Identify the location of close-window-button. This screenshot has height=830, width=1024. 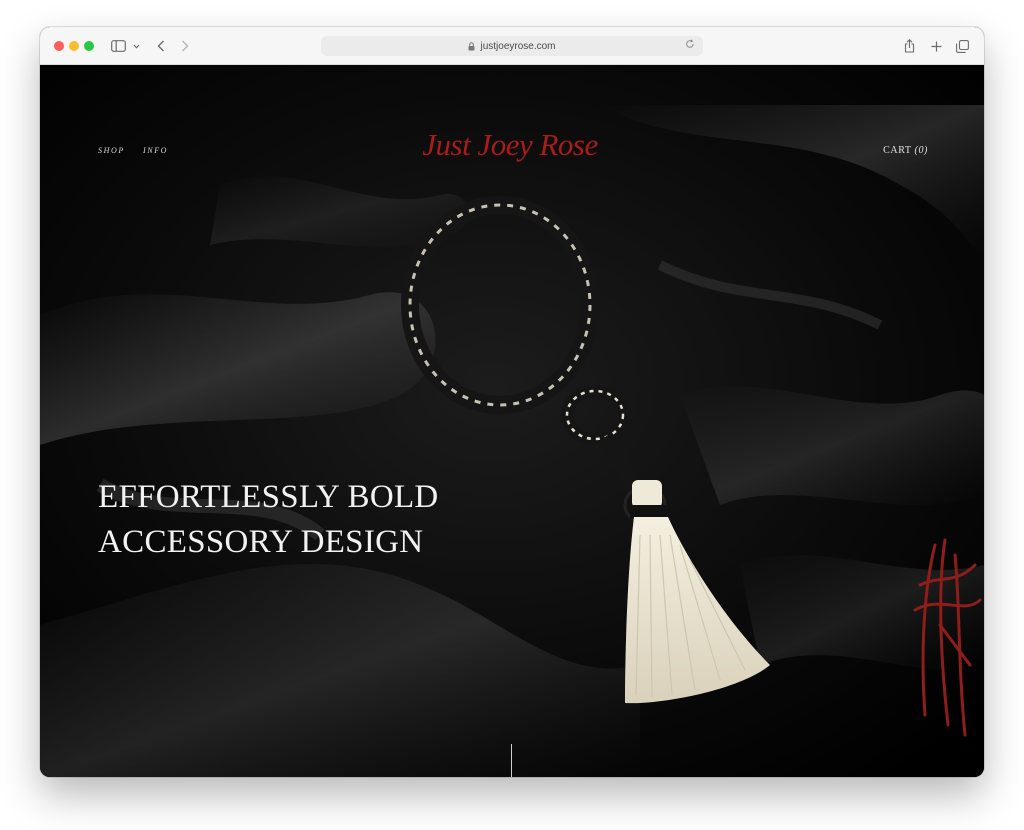
(59, 46).